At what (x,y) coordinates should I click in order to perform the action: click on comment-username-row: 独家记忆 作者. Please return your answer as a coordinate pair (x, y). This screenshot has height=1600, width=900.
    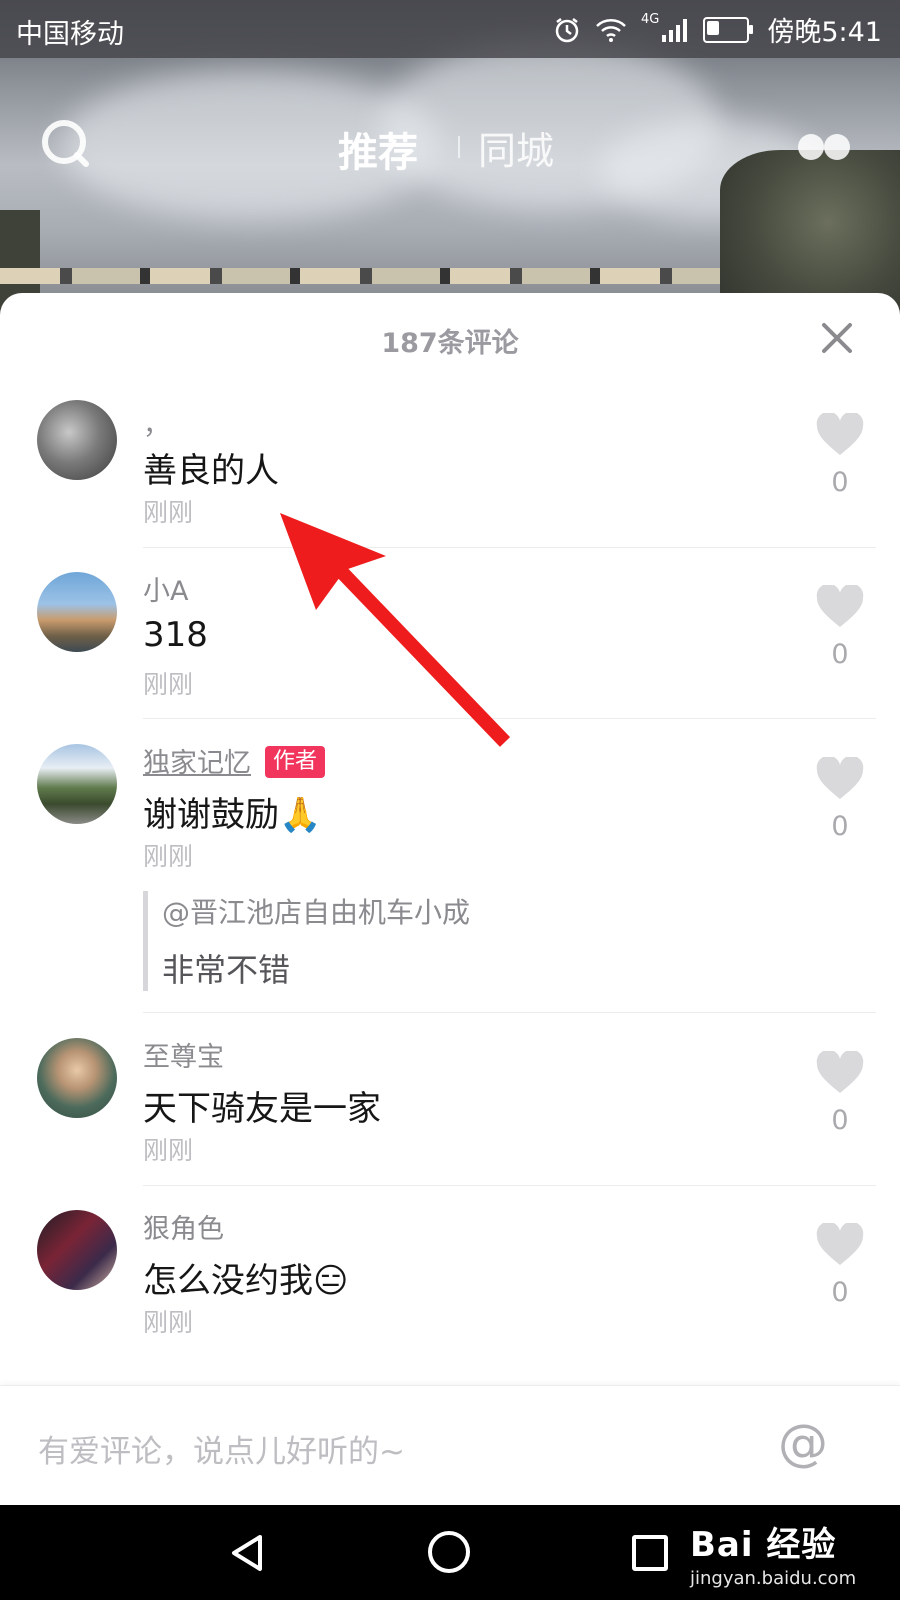
    Looking at the image, I should click on (234, 760).